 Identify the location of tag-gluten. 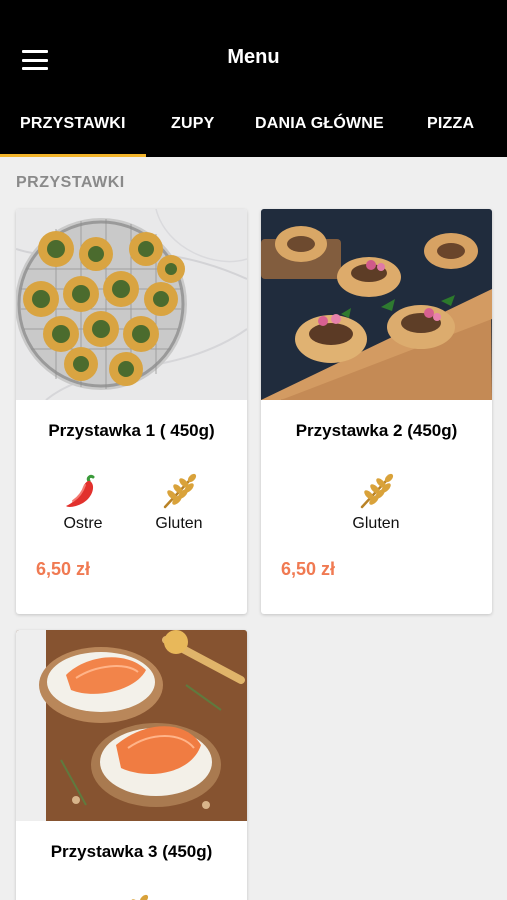
(131, 896).